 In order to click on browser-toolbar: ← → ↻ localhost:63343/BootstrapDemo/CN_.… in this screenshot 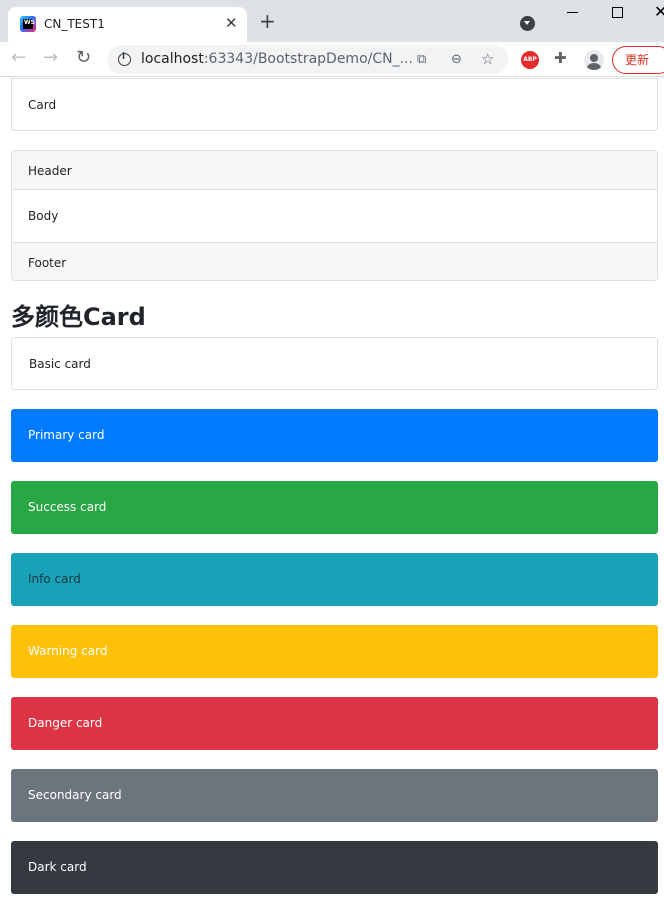, I will do `click(332, 59)`.